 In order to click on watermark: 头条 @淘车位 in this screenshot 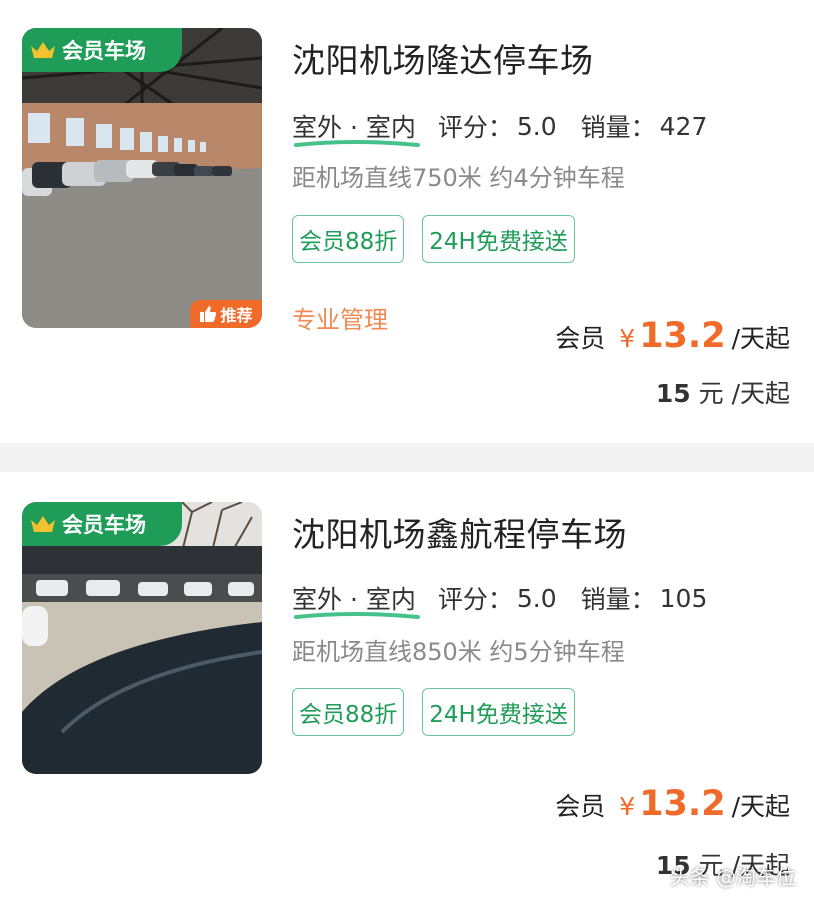, I will do `click(732, 877)`.